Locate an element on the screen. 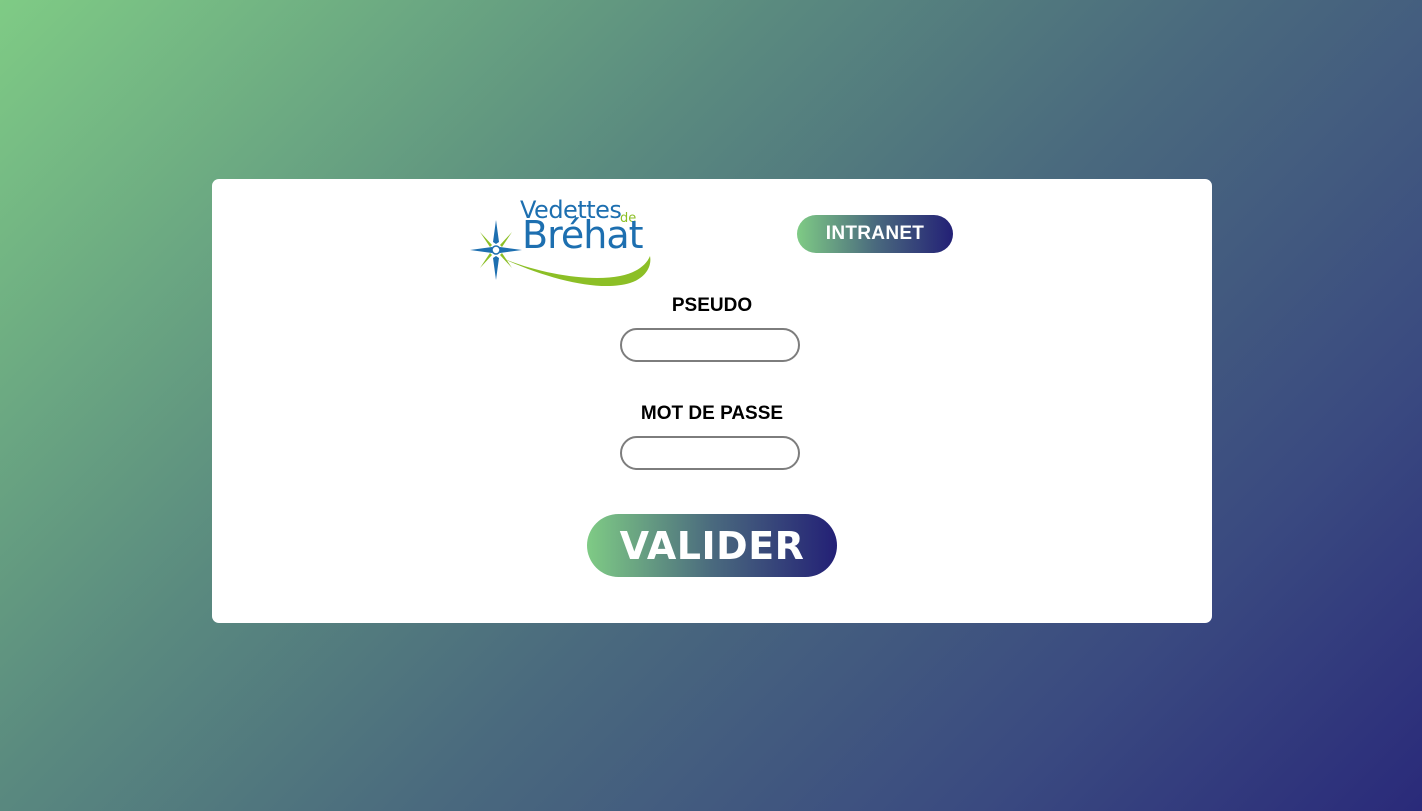  wave-swoosh-icon is located at coordinates (576, 271).